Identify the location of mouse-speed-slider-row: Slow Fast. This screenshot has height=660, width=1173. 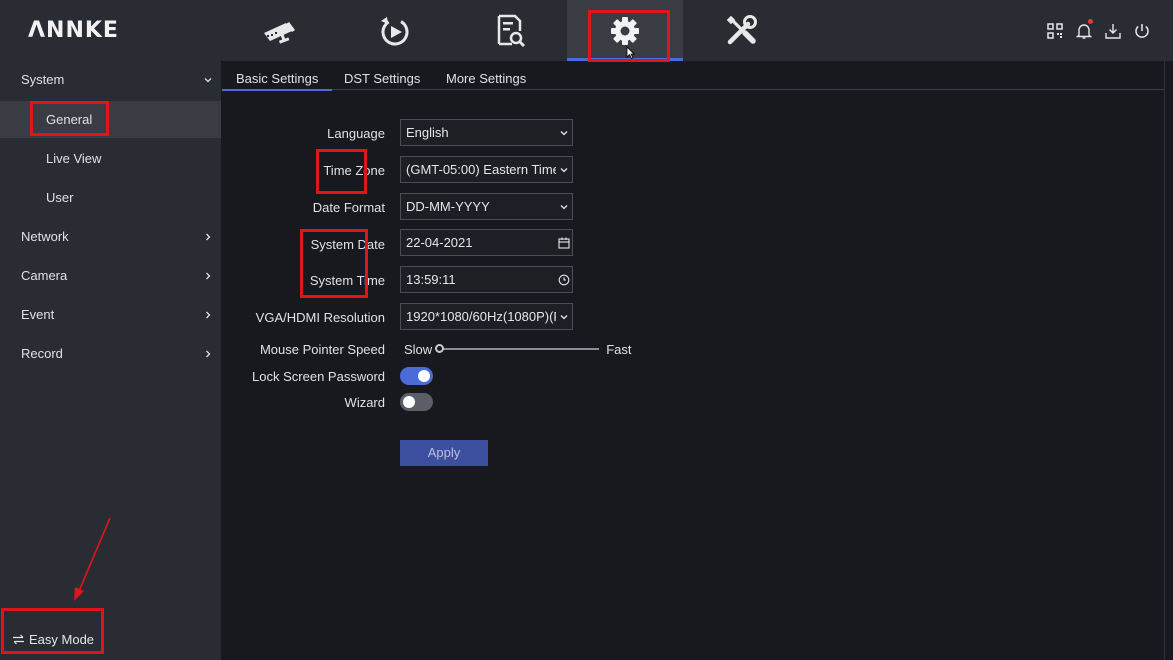
(517, 349).